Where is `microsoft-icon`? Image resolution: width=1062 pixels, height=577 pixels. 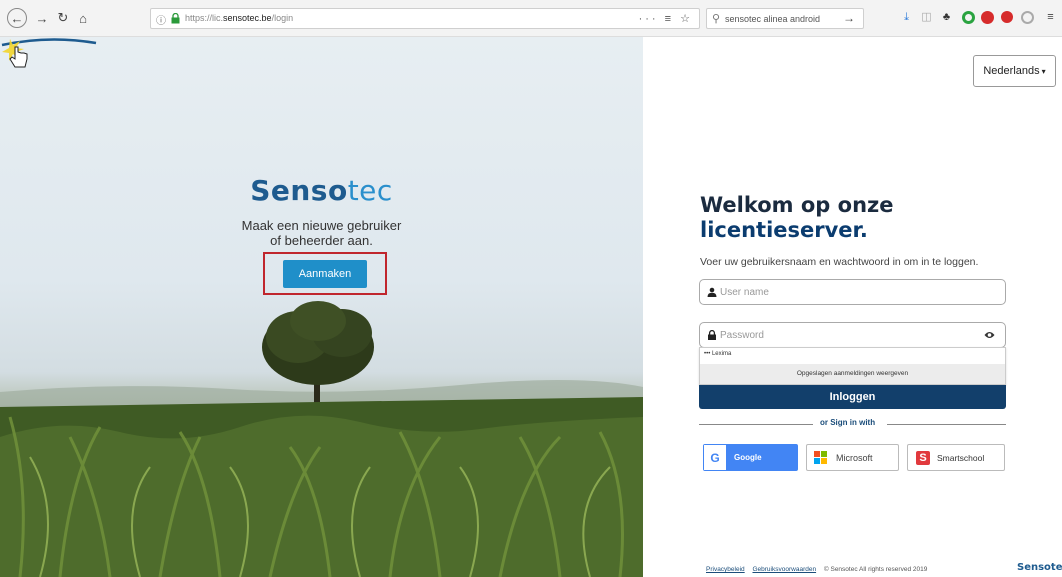 microsoft-icon is located at coordinates (820, 457).